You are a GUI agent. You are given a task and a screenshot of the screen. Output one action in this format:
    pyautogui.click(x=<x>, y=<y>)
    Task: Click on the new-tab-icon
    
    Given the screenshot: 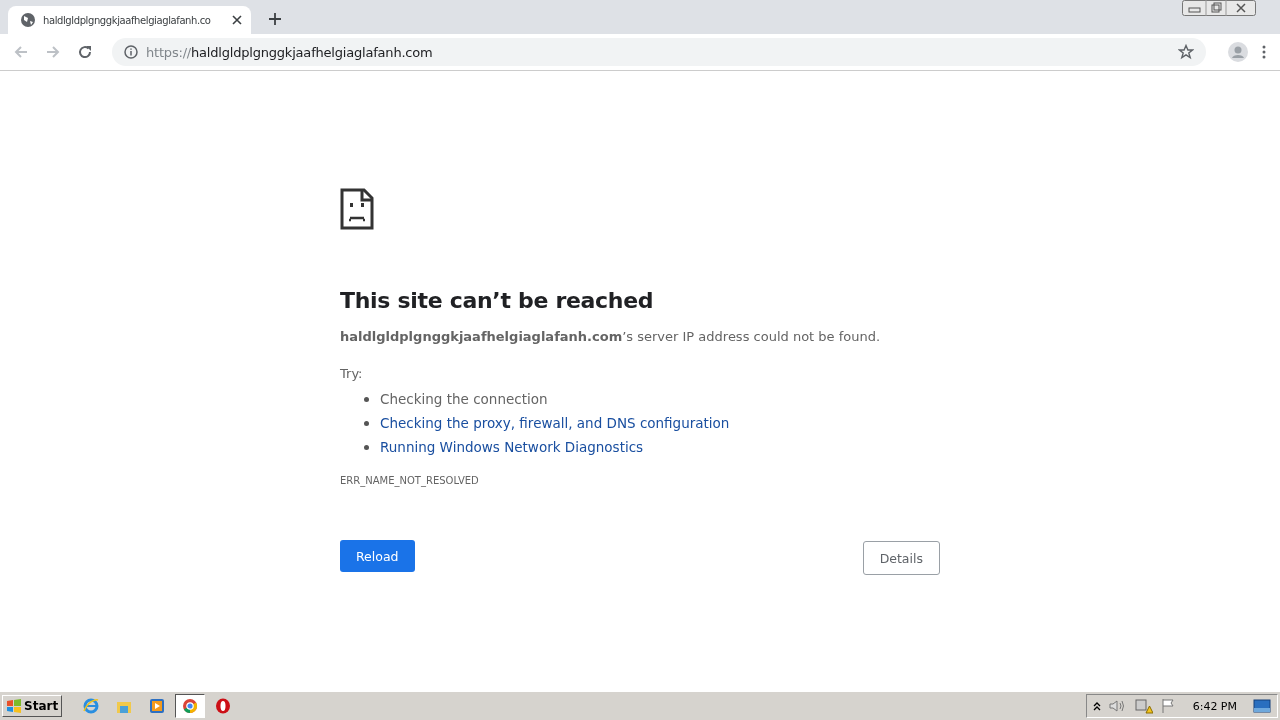 What is the action you would take?
    pyautogui.click(x=275, y=19)
    